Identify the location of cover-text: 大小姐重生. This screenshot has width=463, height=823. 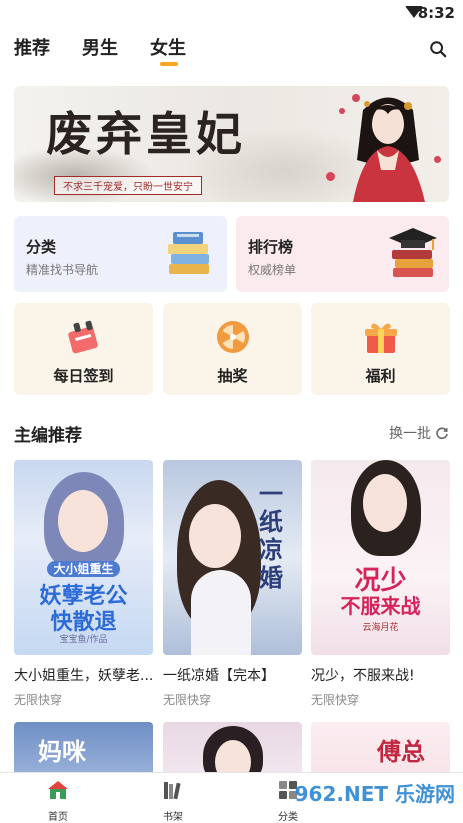
(83, 569).